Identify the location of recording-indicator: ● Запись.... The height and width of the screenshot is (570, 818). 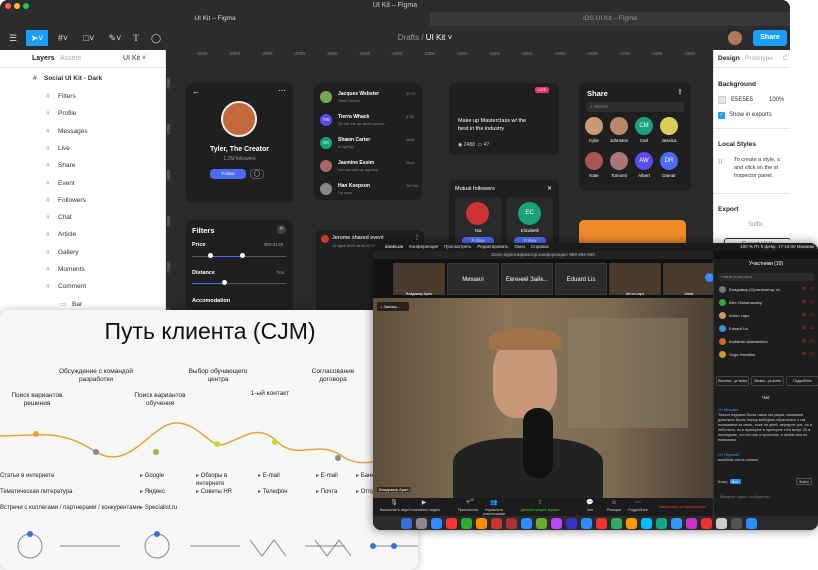
(393, 306).